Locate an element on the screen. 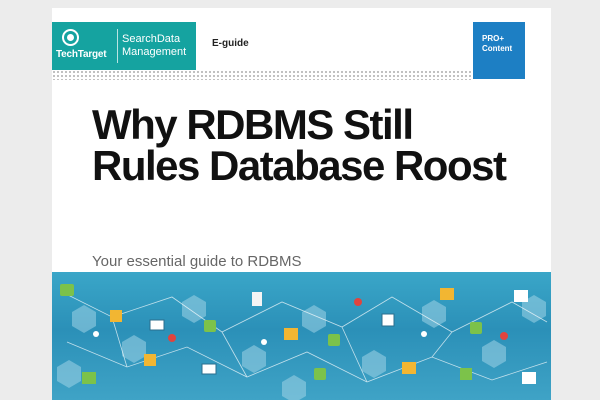  doc-type-label: E-guide is located at coordinates (230, 43).